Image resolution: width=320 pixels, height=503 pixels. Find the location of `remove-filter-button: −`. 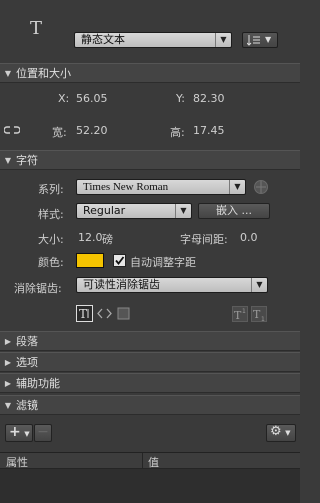

remove-filter-button: − is located at coordinates (43, 433).